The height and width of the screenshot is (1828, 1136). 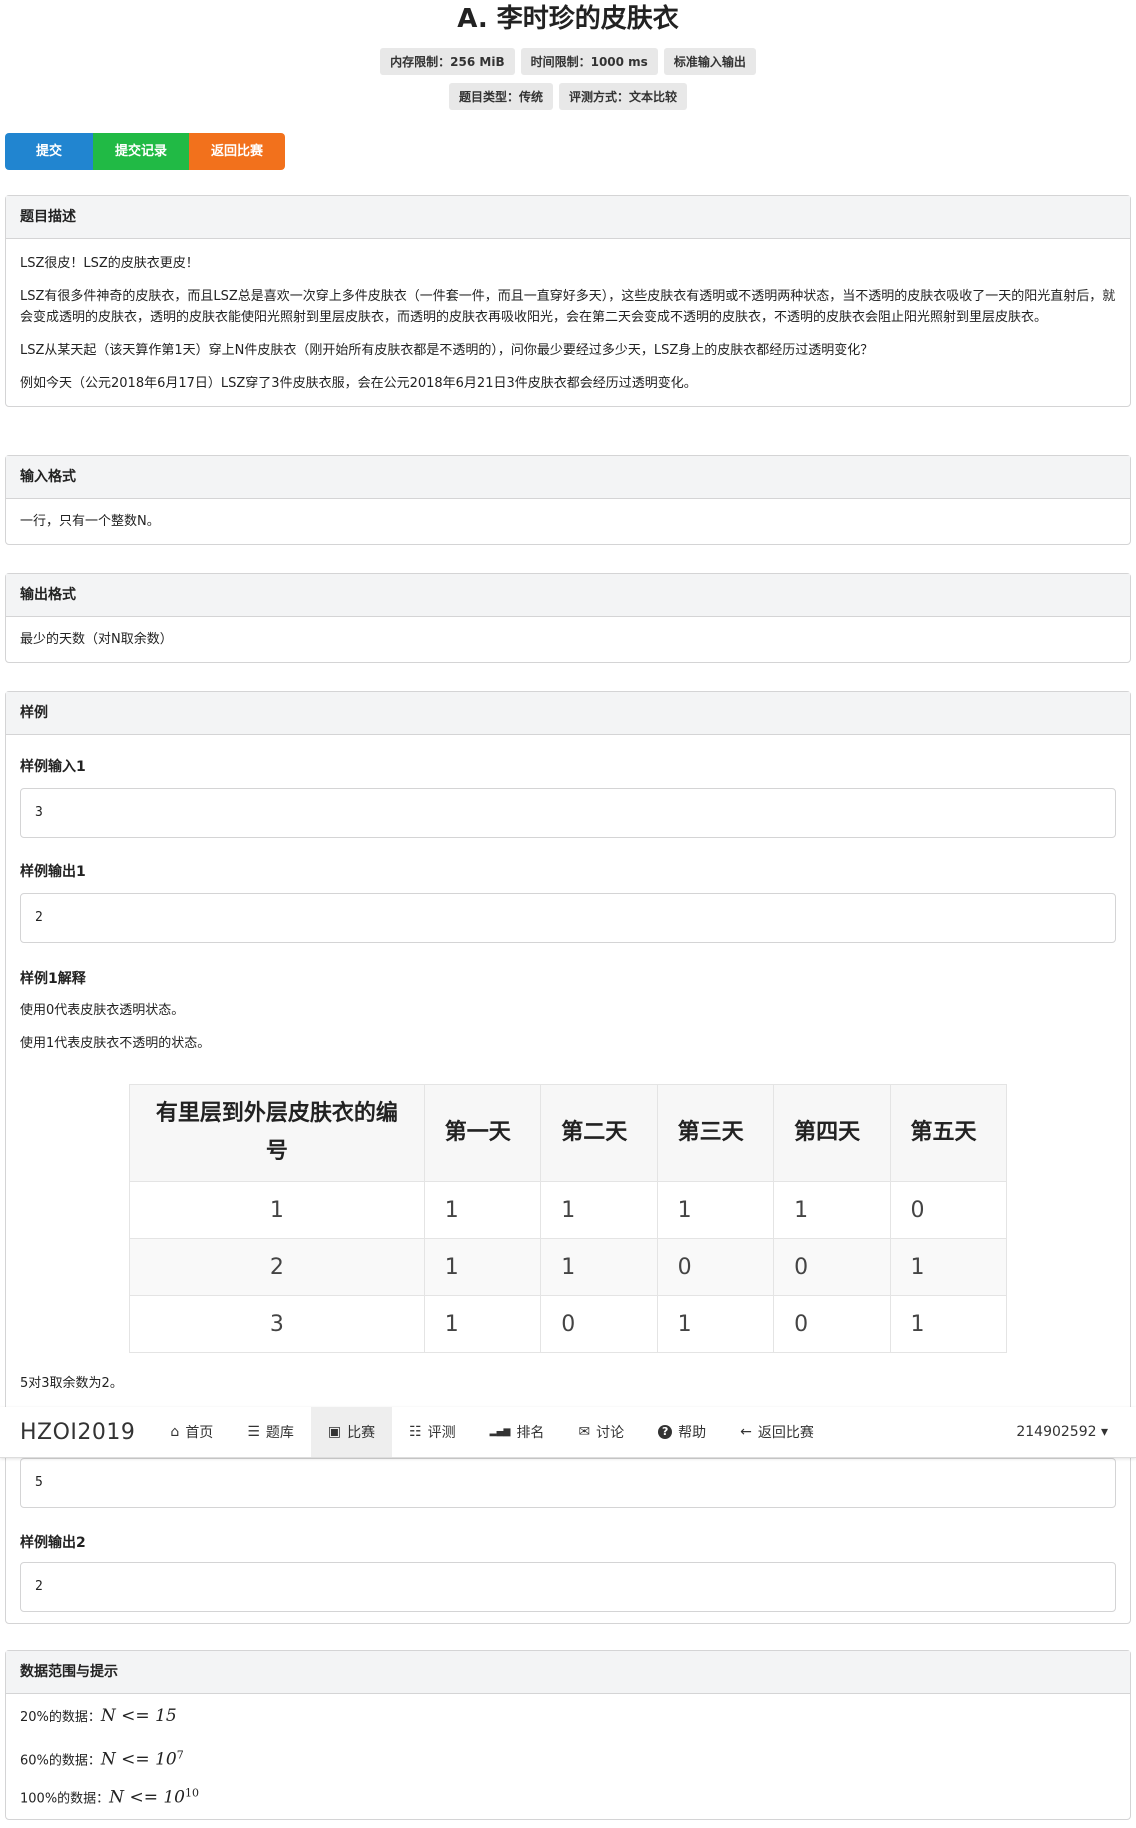 What do you see at coordinates (180, 1754) in the screenshot?
I see `hint-exponent: 7` at bounding box center [180, 1754].